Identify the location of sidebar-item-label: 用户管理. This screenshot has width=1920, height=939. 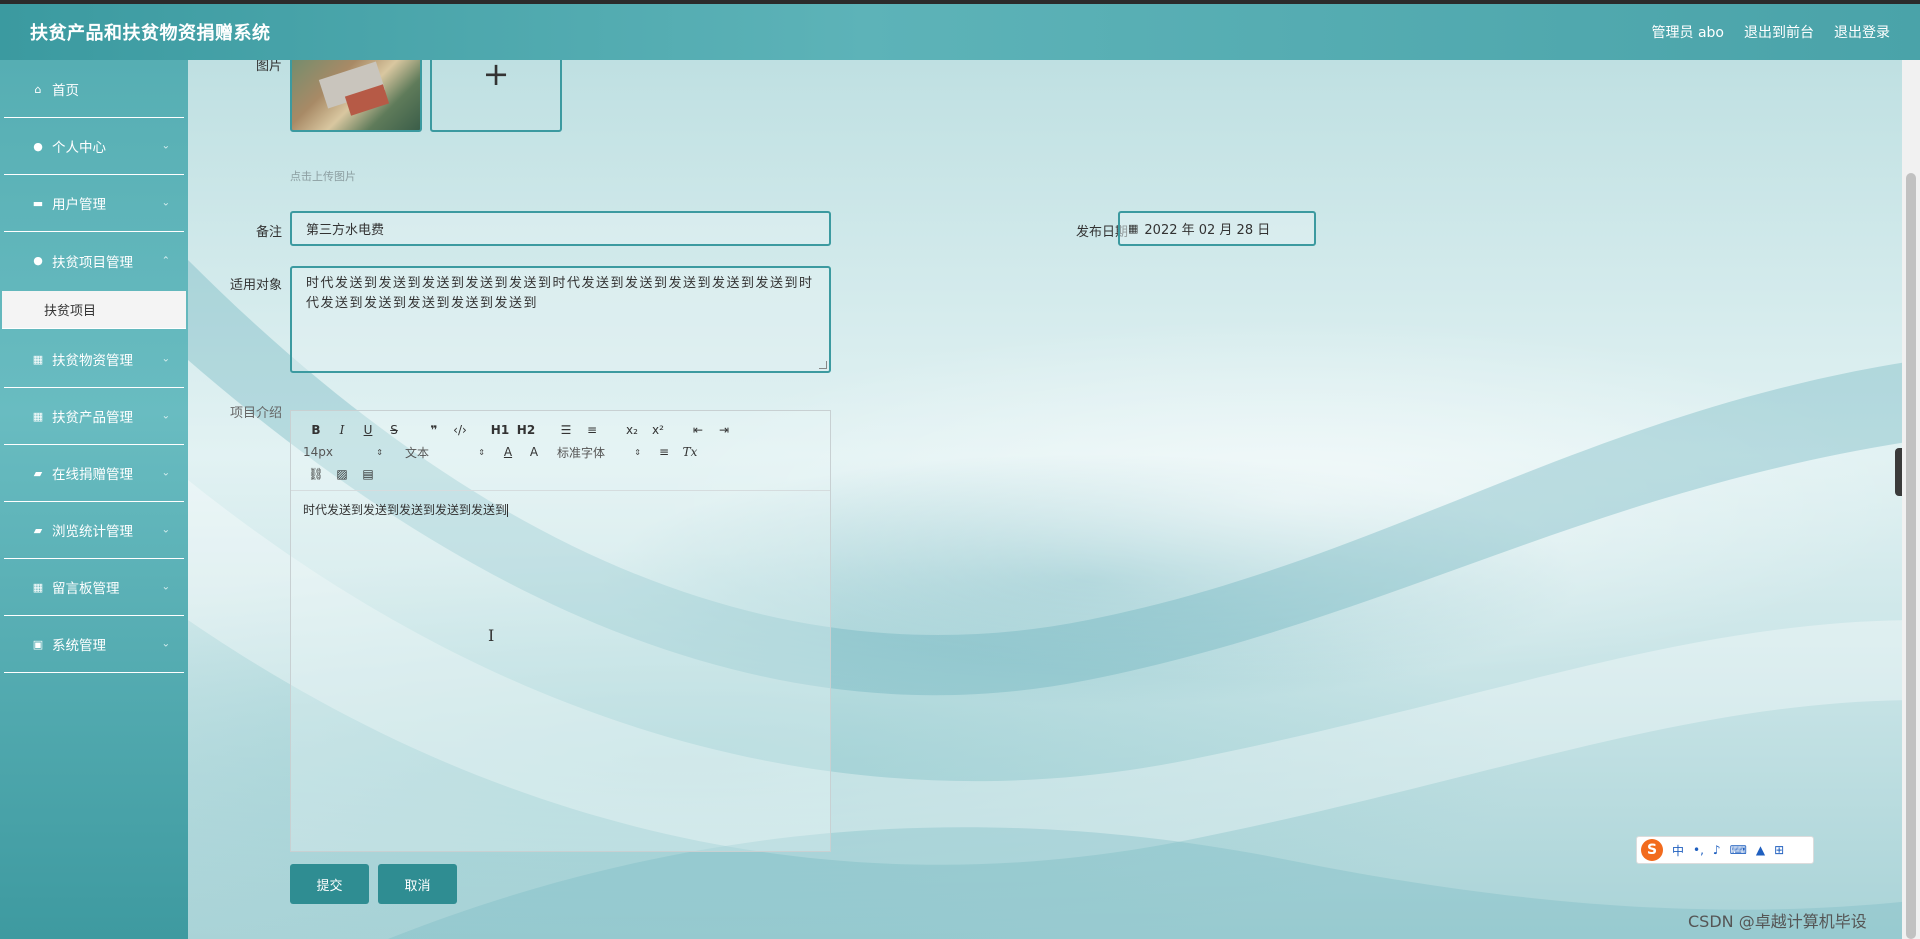
(79, 205).